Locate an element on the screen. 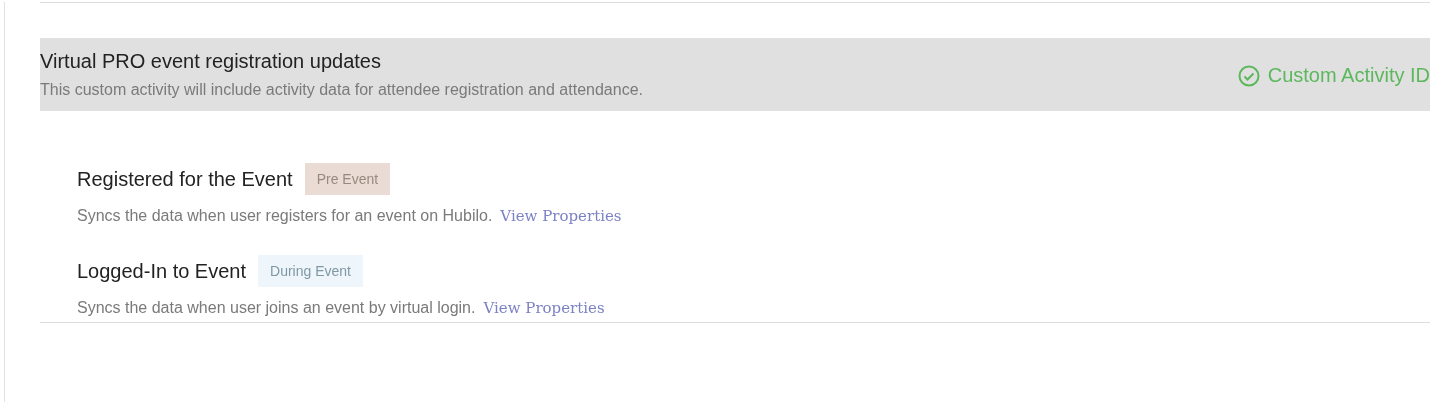 The height and width of the screenshot is (402, 1430). section-description: This custom activity will include activity data for attendee registration and attendance. is located at coordinates (341, 90).